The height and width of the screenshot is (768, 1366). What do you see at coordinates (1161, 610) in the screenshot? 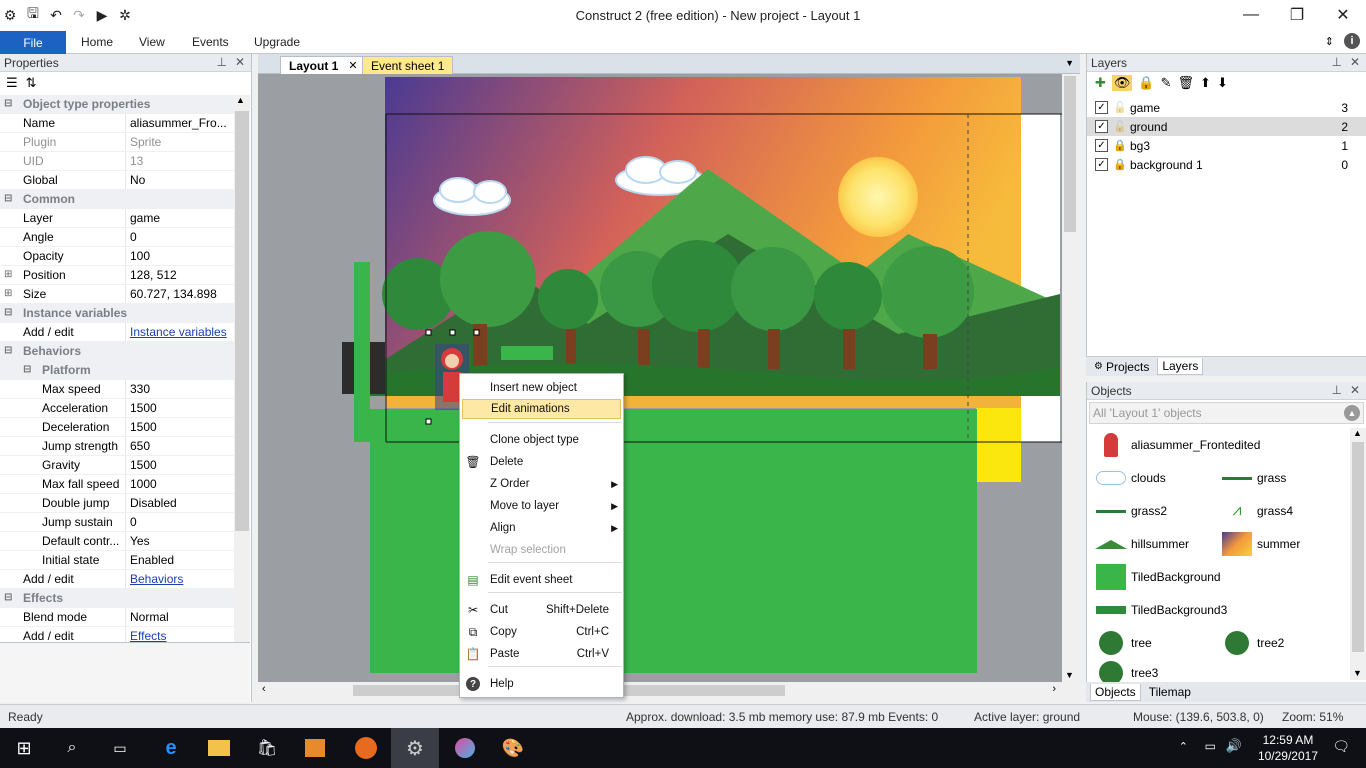
I see `object-item: TiledBackground3` at bounding box center [1161, 610].